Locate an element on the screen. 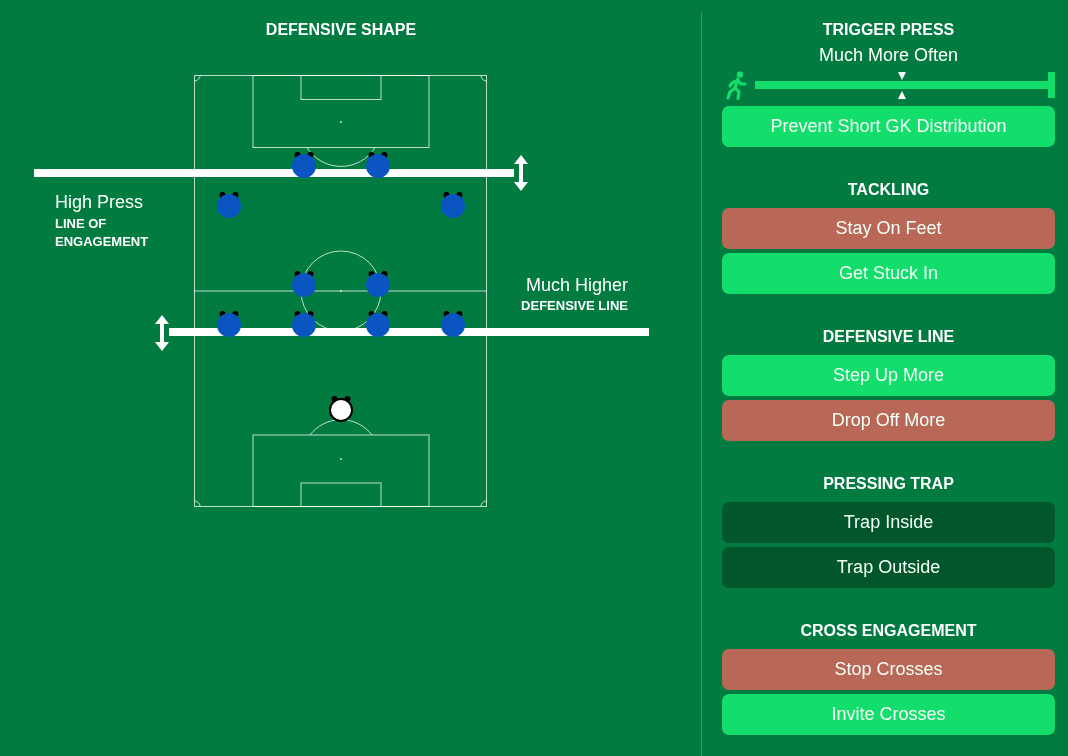 Image resolution: width=1068 pixels, height=756 pixels. section-title: TRIGGER PRESS is located at coordinates (888, 30).